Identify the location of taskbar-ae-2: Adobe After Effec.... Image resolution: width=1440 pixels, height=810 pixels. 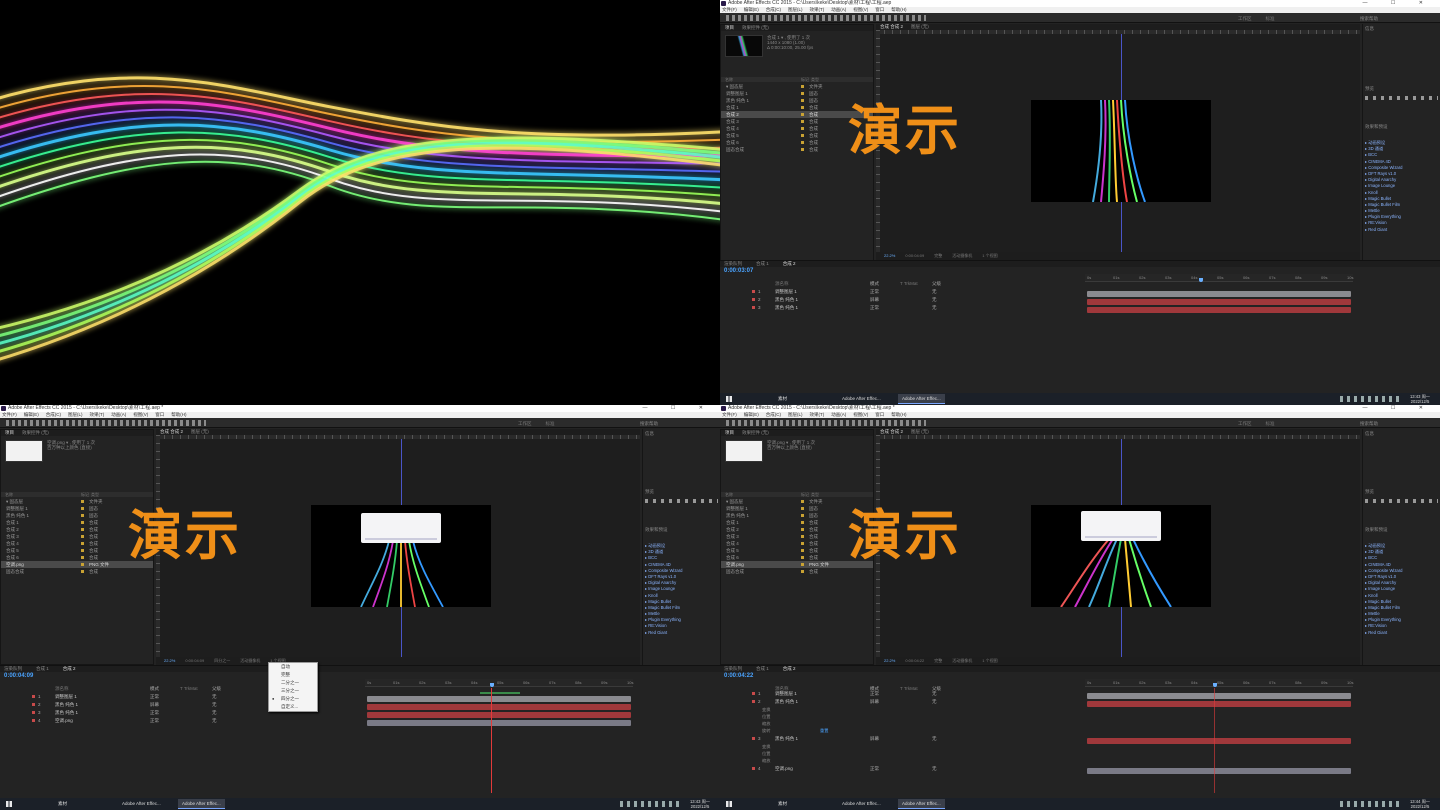
(201, 804).